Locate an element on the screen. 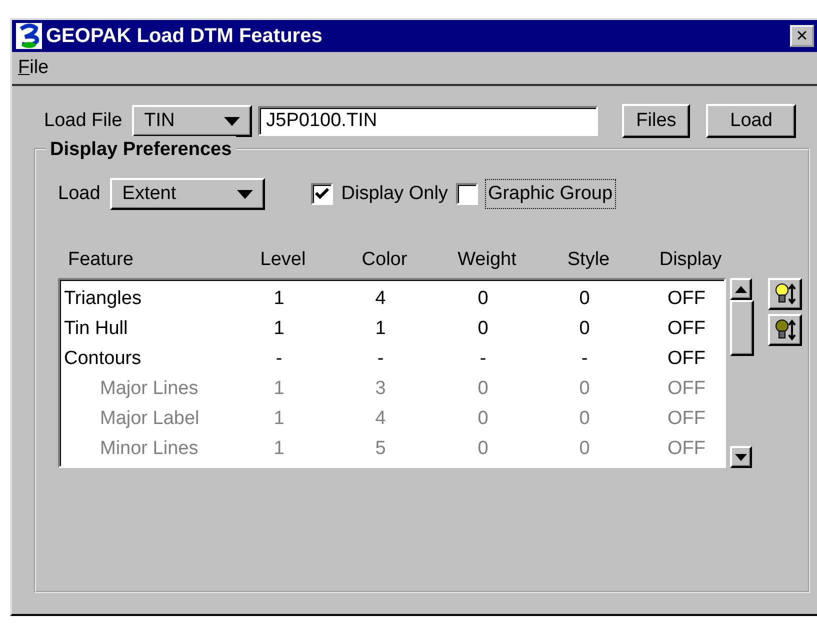 This screenshot has height=629, width=817. scroll-thumb is located at coordinates (742, 328).